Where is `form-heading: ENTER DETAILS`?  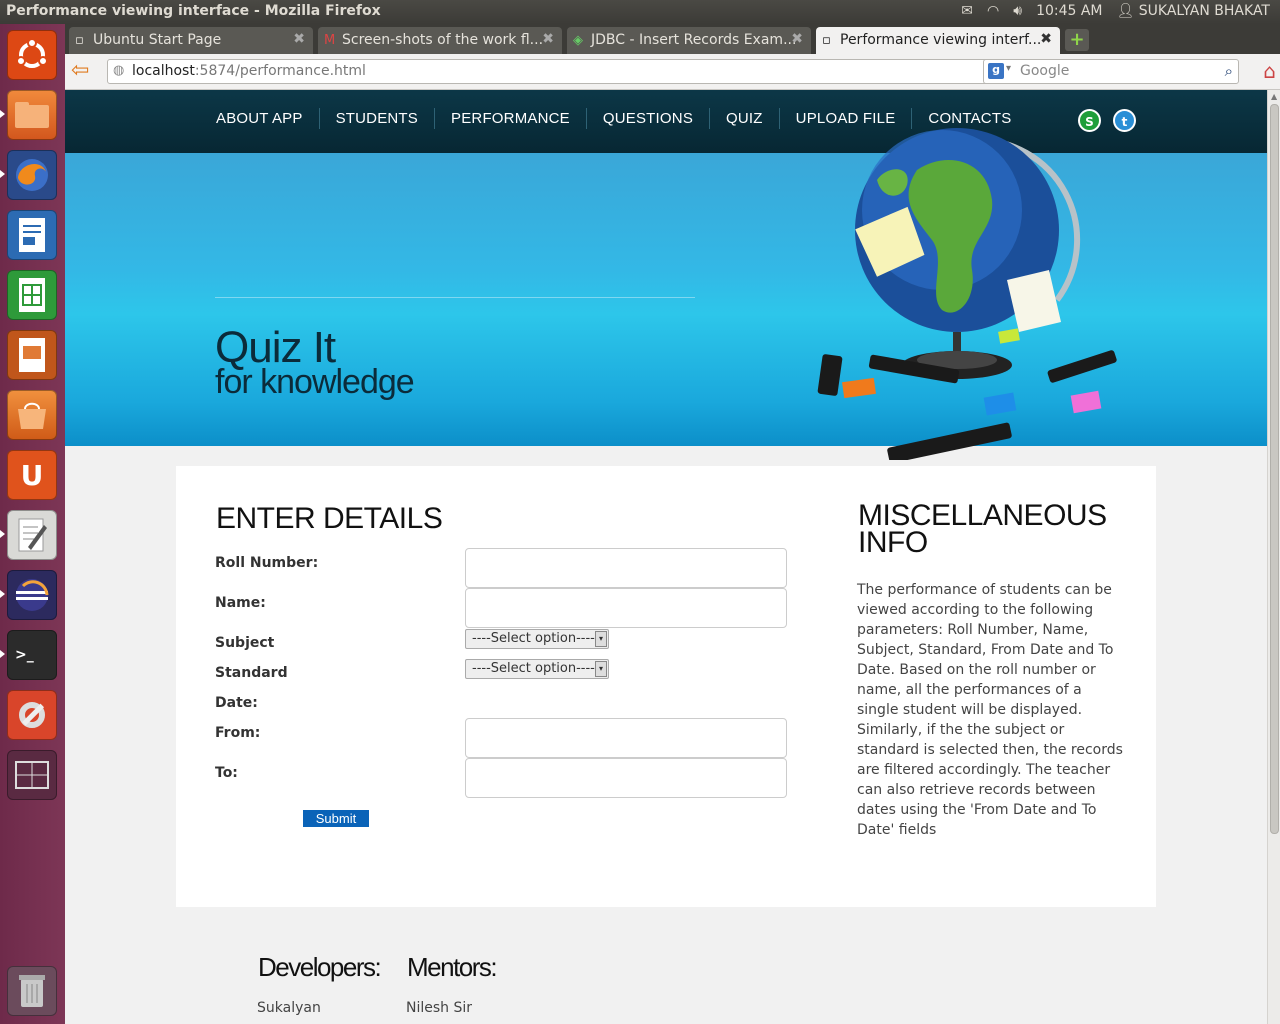 form-heading: ENTER DETAILS is located at coordinates (329, 518).